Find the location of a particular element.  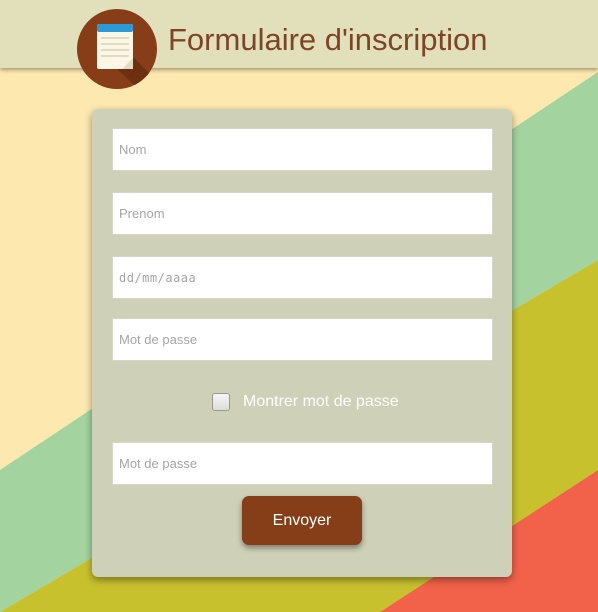

page-title: Formulaire d'inscription is located at coordinates (328, 39).